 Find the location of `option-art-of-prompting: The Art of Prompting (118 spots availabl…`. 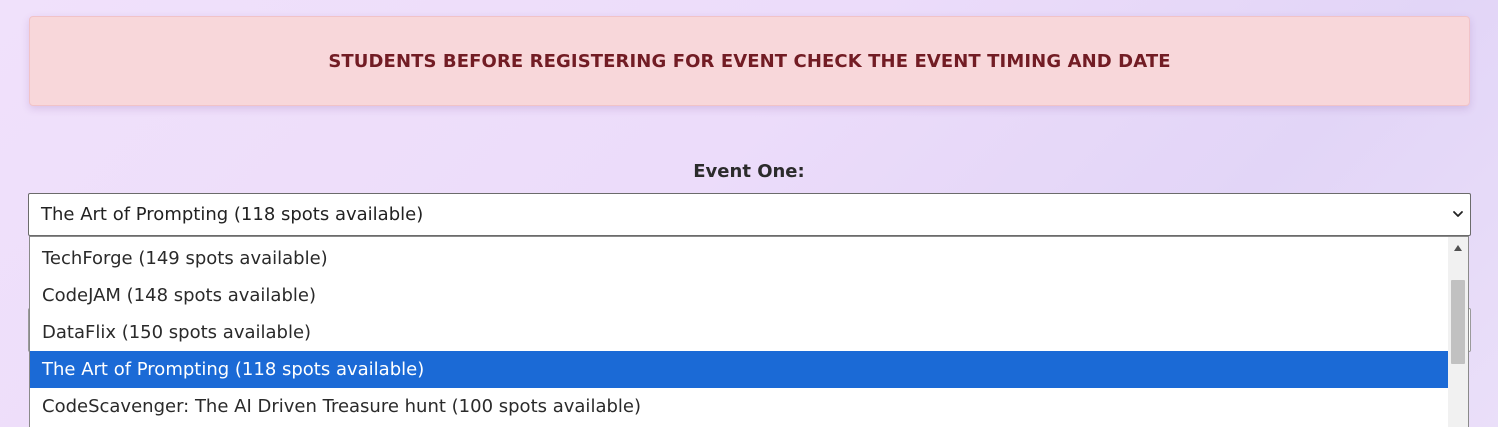

option-art-of-prompting: The Art of Prompting (118 spots availabl… is located at coordinates (739, 369).